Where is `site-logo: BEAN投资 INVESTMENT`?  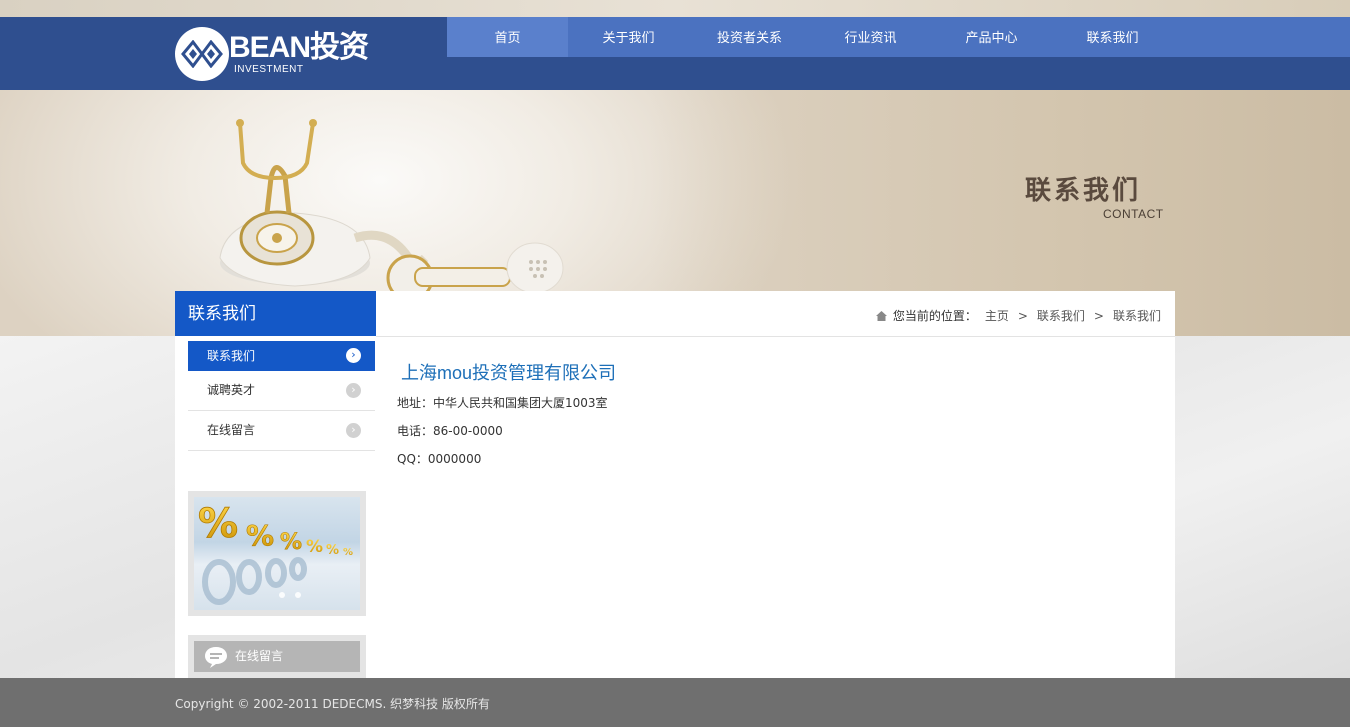
site-logo: BEAN投资 INVESTMENT is located at coordinates (277, 54).